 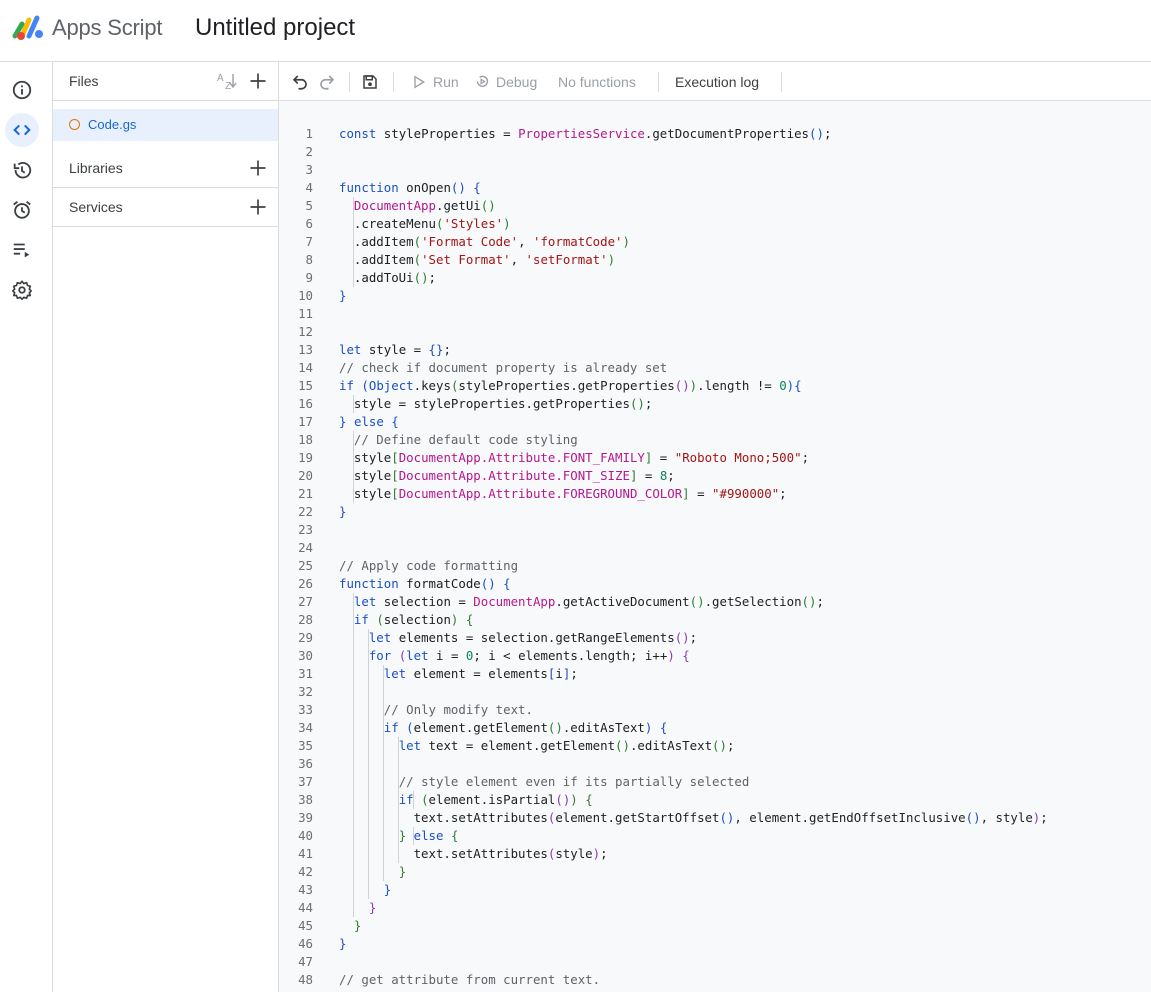 I want to click on line-number: 39, so click(x=305, y=817).